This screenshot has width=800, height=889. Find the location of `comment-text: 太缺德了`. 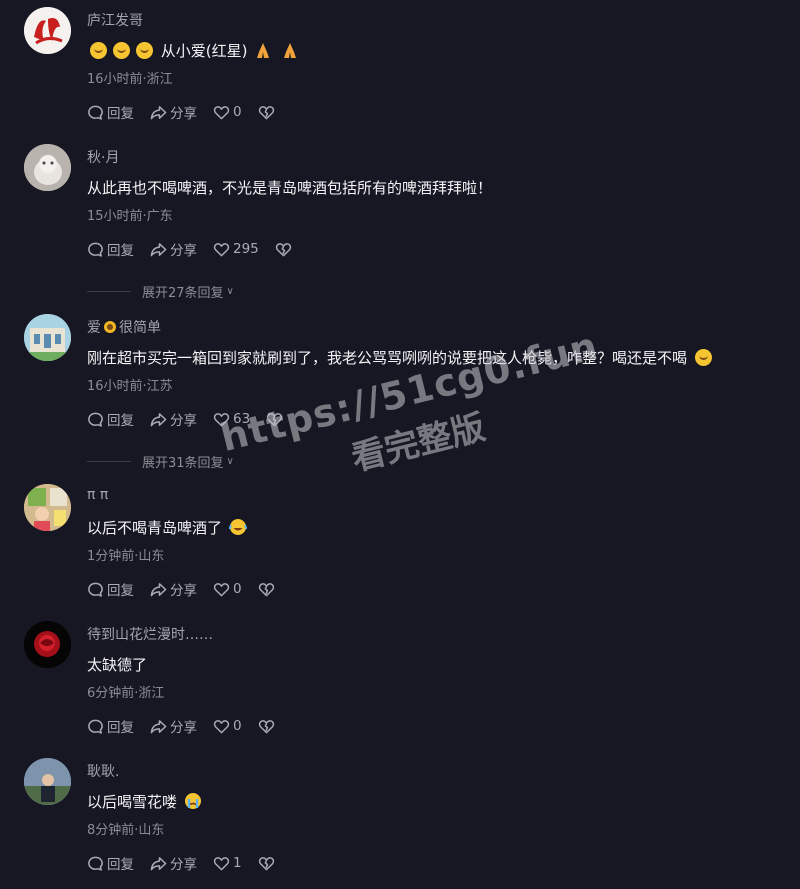

comment-text: 太缺德了 is located at coordinates (117, 665).